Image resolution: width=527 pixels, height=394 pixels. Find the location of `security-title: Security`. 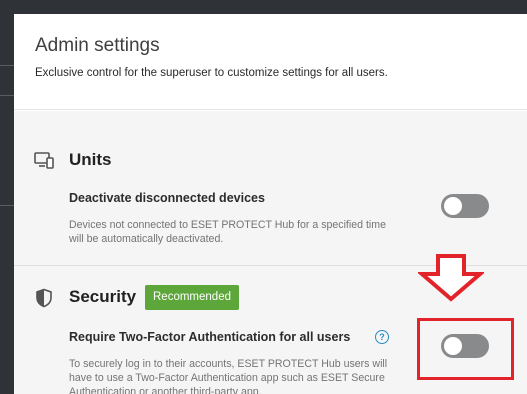

security-title: Security is located at coordinates (103, 296).